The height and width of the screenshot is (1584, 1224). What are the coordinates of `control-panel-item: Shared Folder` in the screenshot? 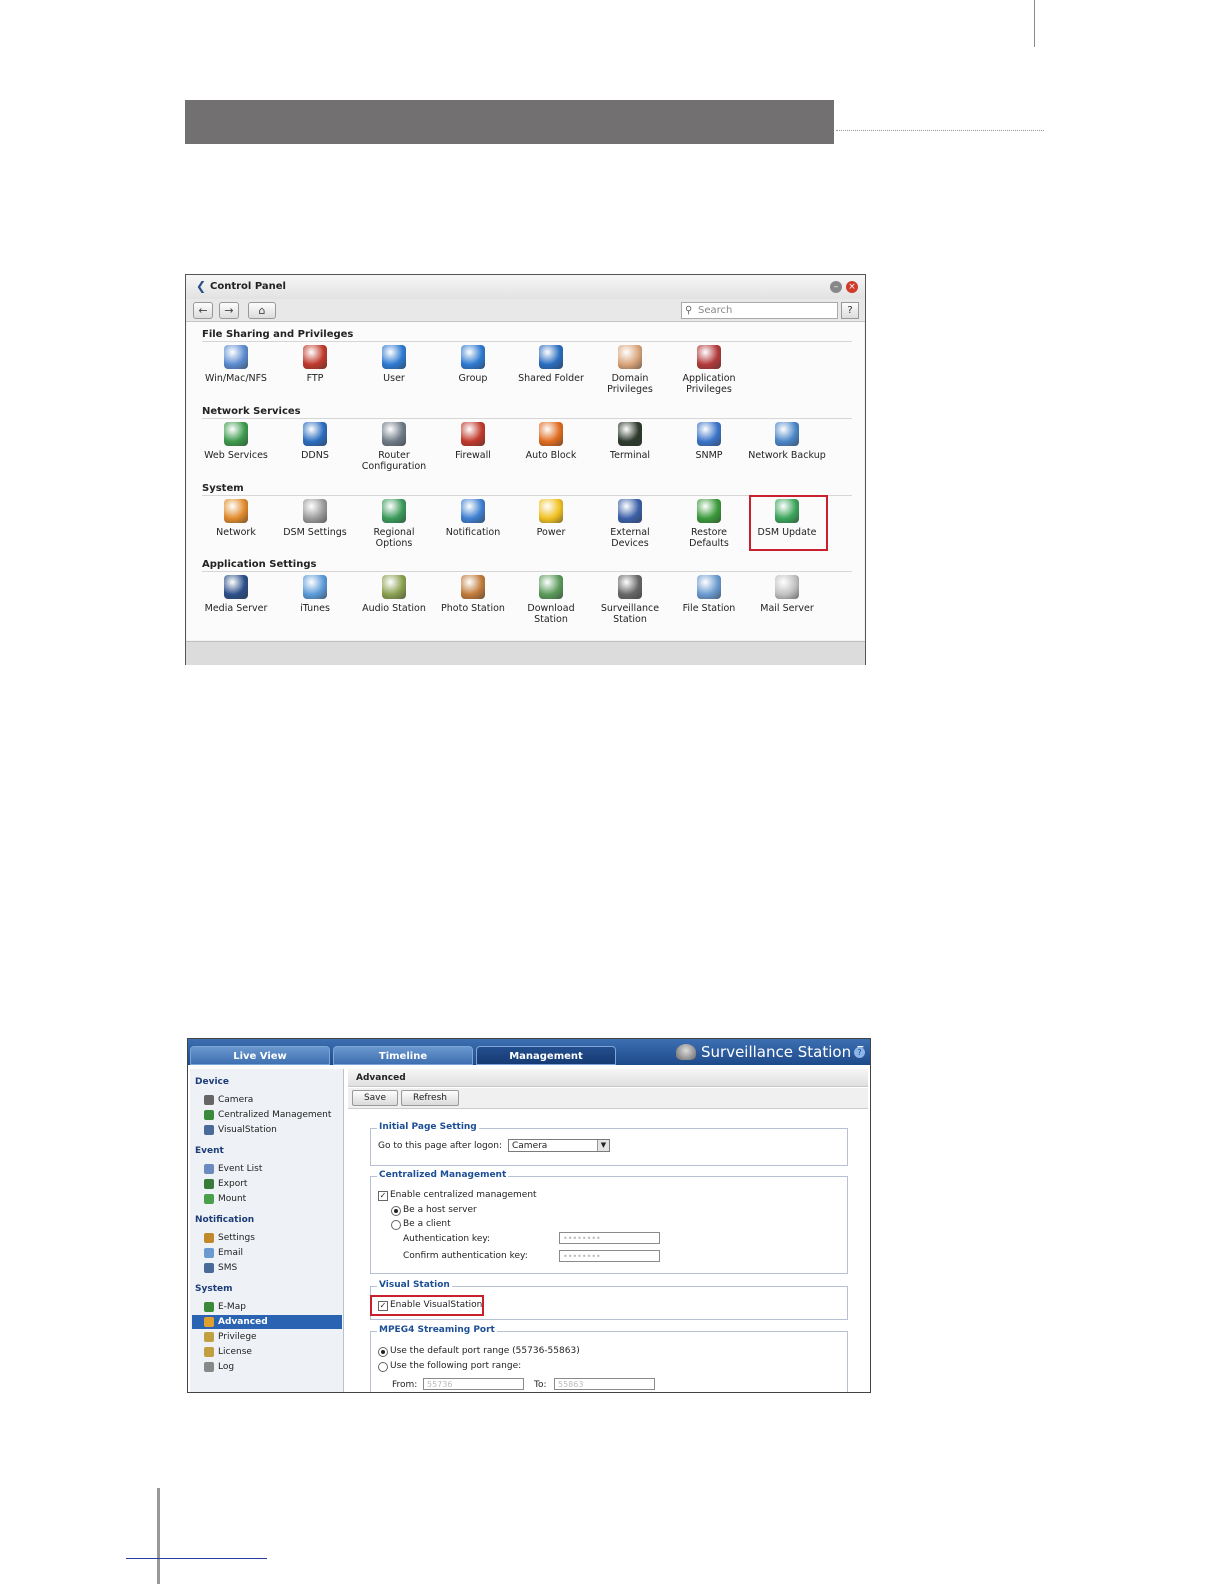 It's located at (551, 364).